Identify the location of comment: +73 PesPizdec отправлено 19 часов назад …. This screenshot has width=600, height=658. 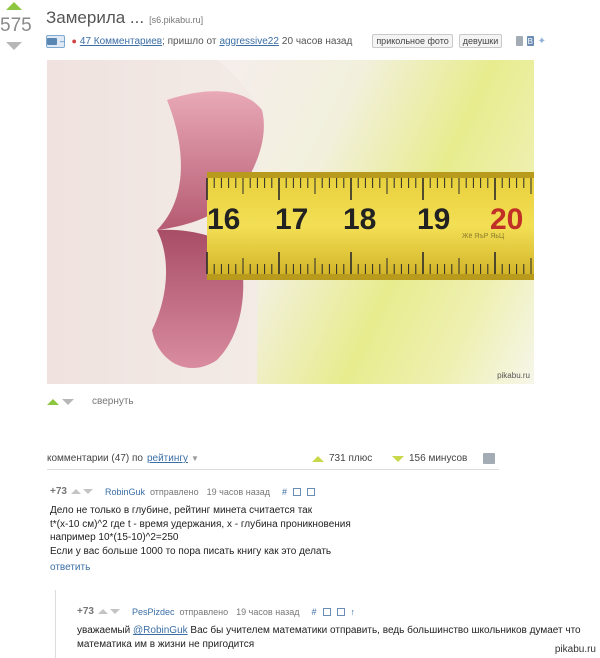
(337, 628).